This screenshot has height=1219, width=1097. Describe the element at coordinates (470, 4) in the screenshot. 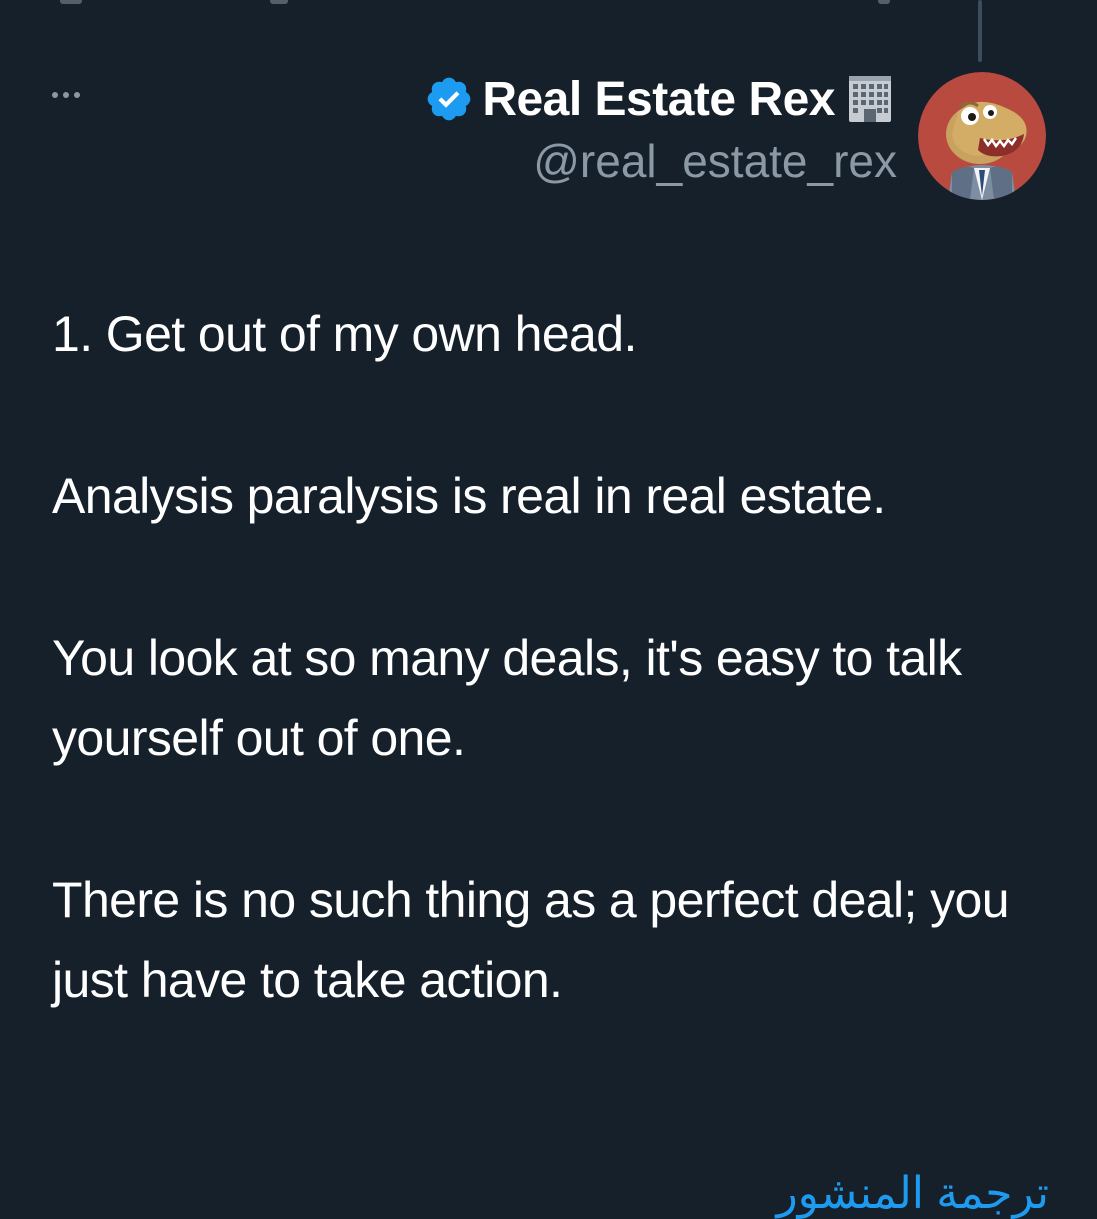

I see `previous-tweet-remnant` at that location.